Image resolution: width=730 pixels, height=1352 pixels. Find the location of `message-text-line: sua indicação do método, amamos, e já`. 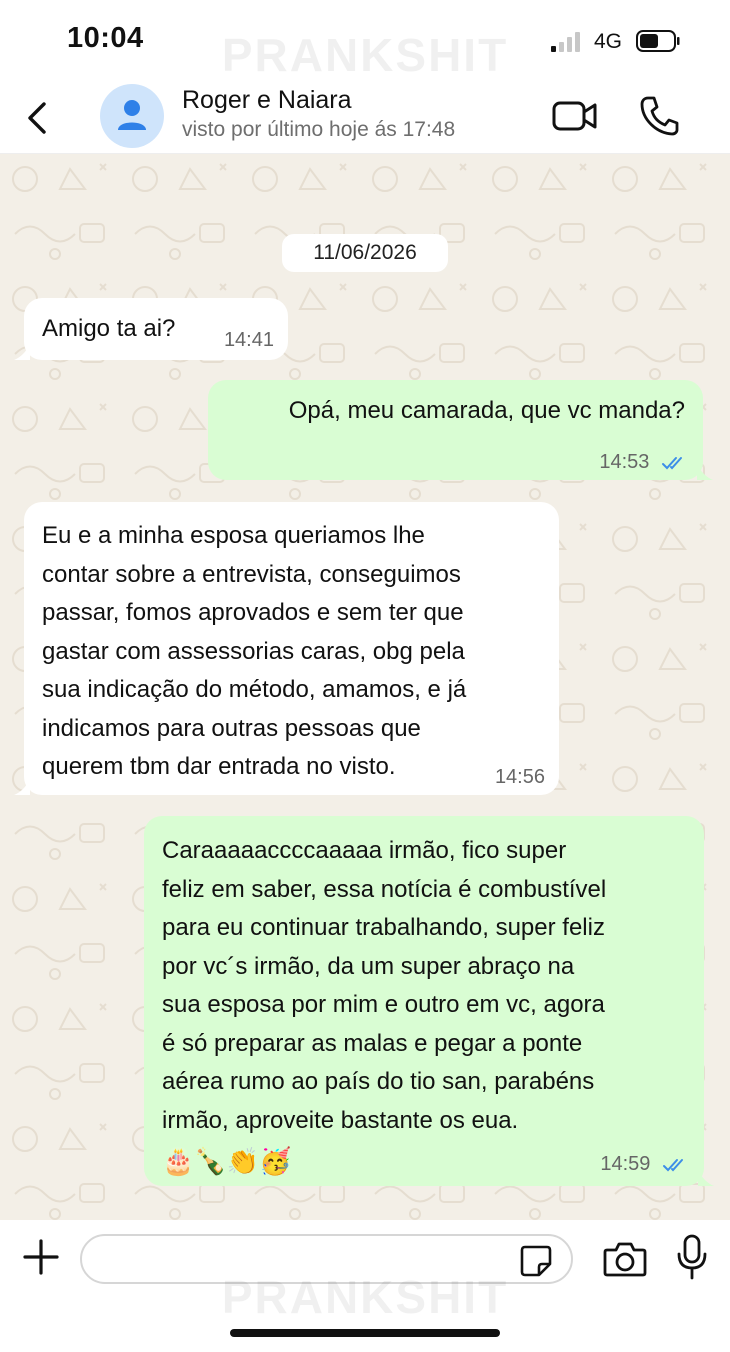

message-text-line: sua indicação do método, amamos, e já is located at coordinates (254, 689).